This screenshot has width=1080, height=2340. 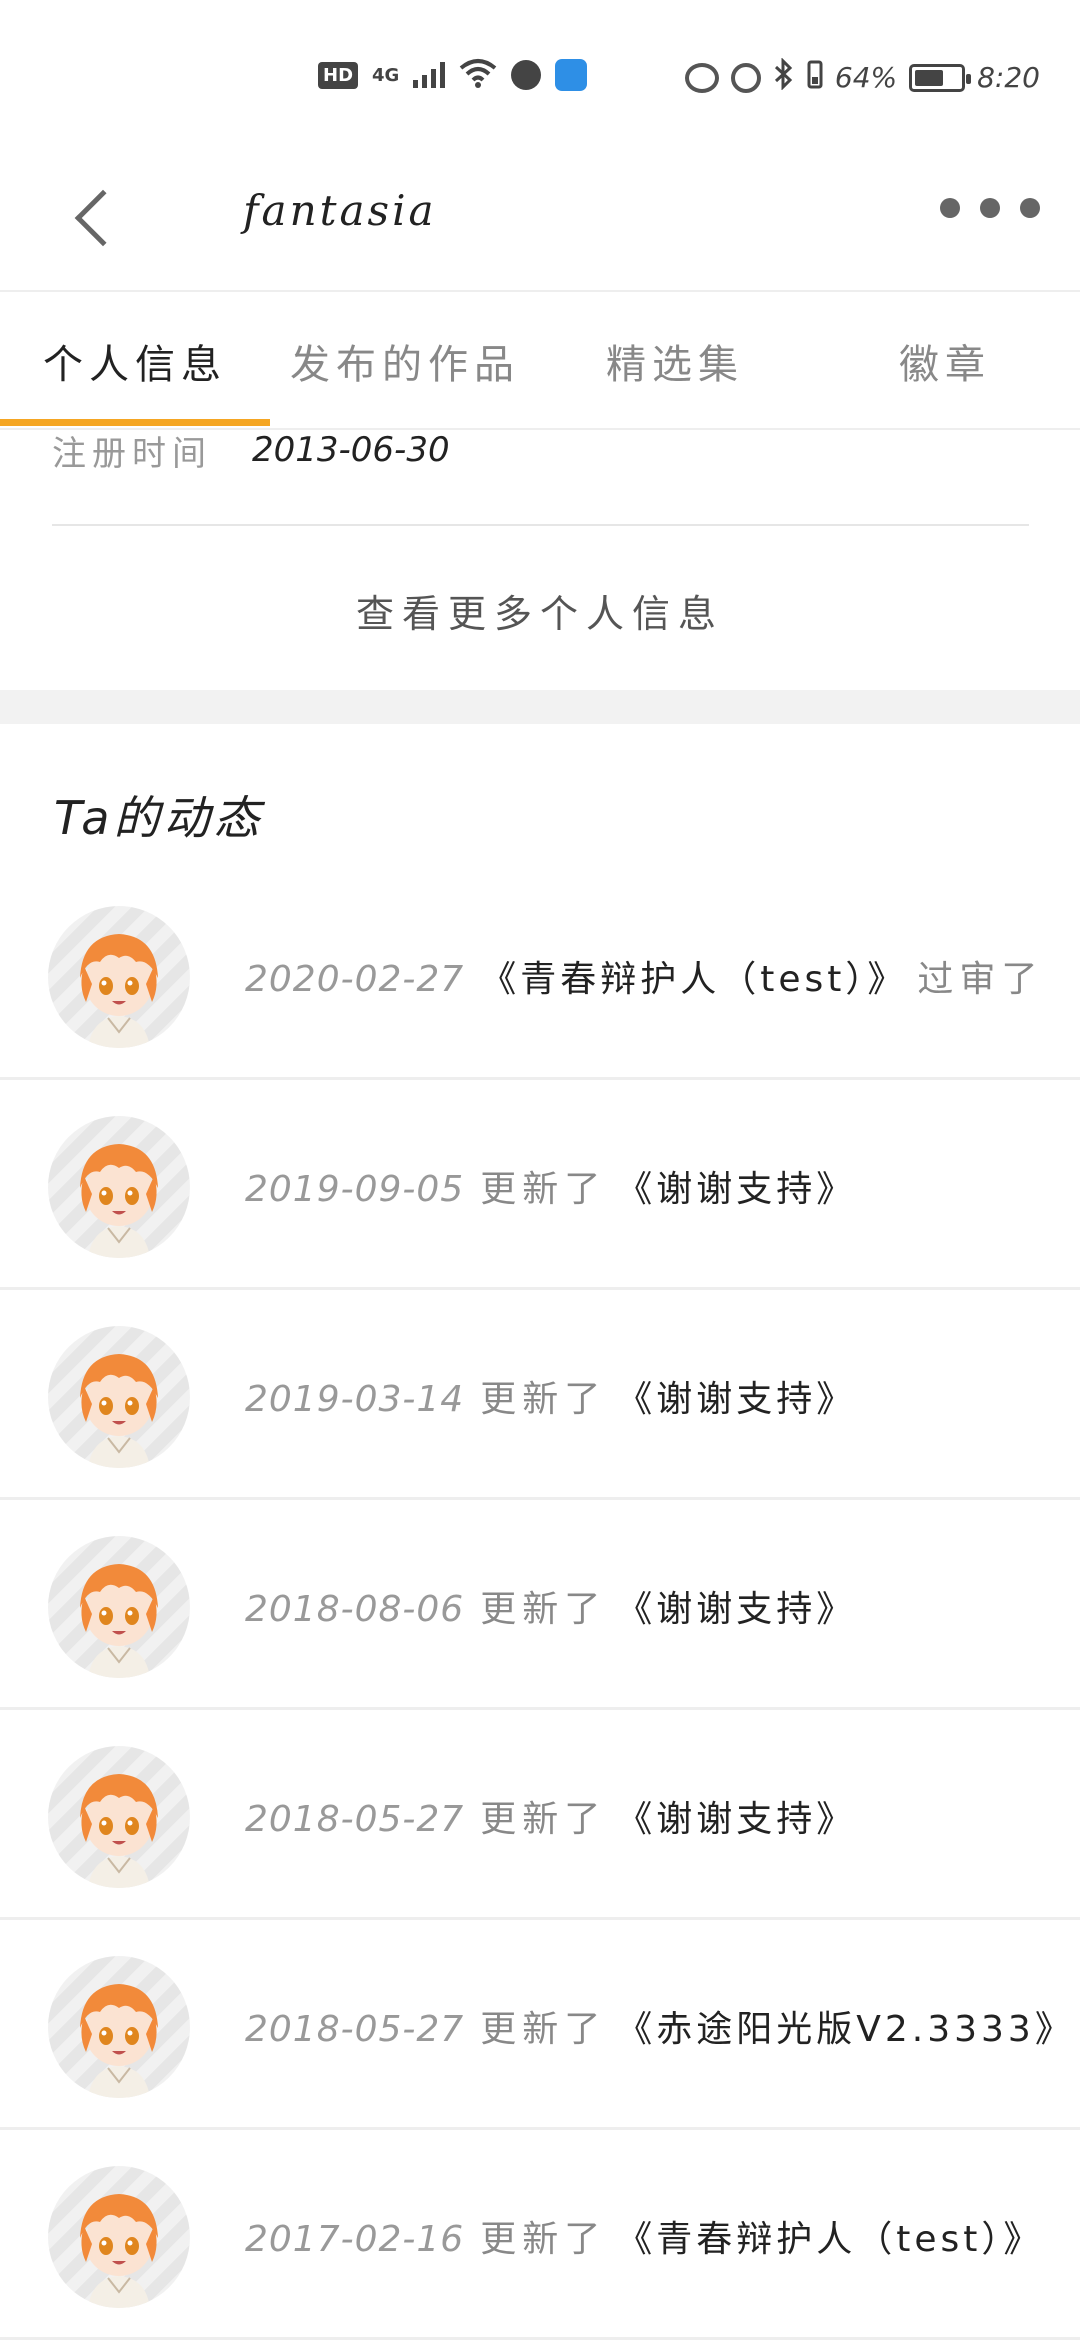 I want to click on activity-item: 2020-02-27 《青春辩护人（test）》 过审了, so click(x=540, y=975).